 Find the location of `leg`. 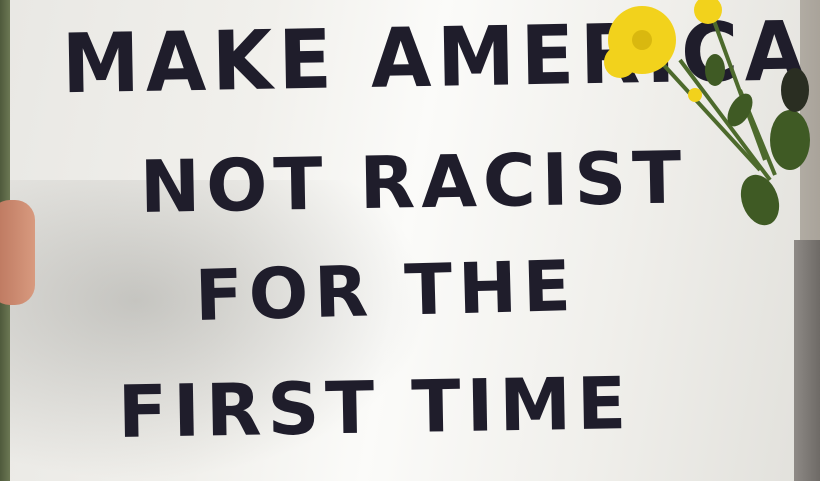

leg is located at coordinates (807, 360).